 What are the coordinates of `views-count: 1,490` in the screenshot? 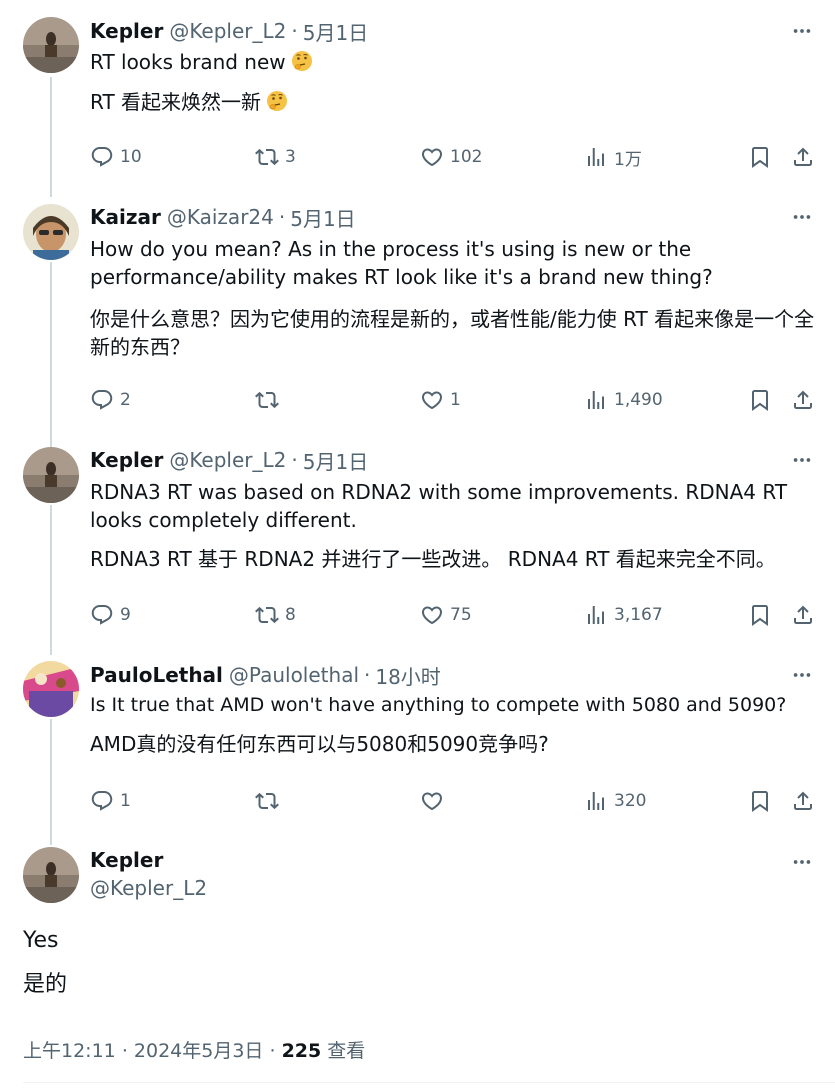 It's located at (638, 400).